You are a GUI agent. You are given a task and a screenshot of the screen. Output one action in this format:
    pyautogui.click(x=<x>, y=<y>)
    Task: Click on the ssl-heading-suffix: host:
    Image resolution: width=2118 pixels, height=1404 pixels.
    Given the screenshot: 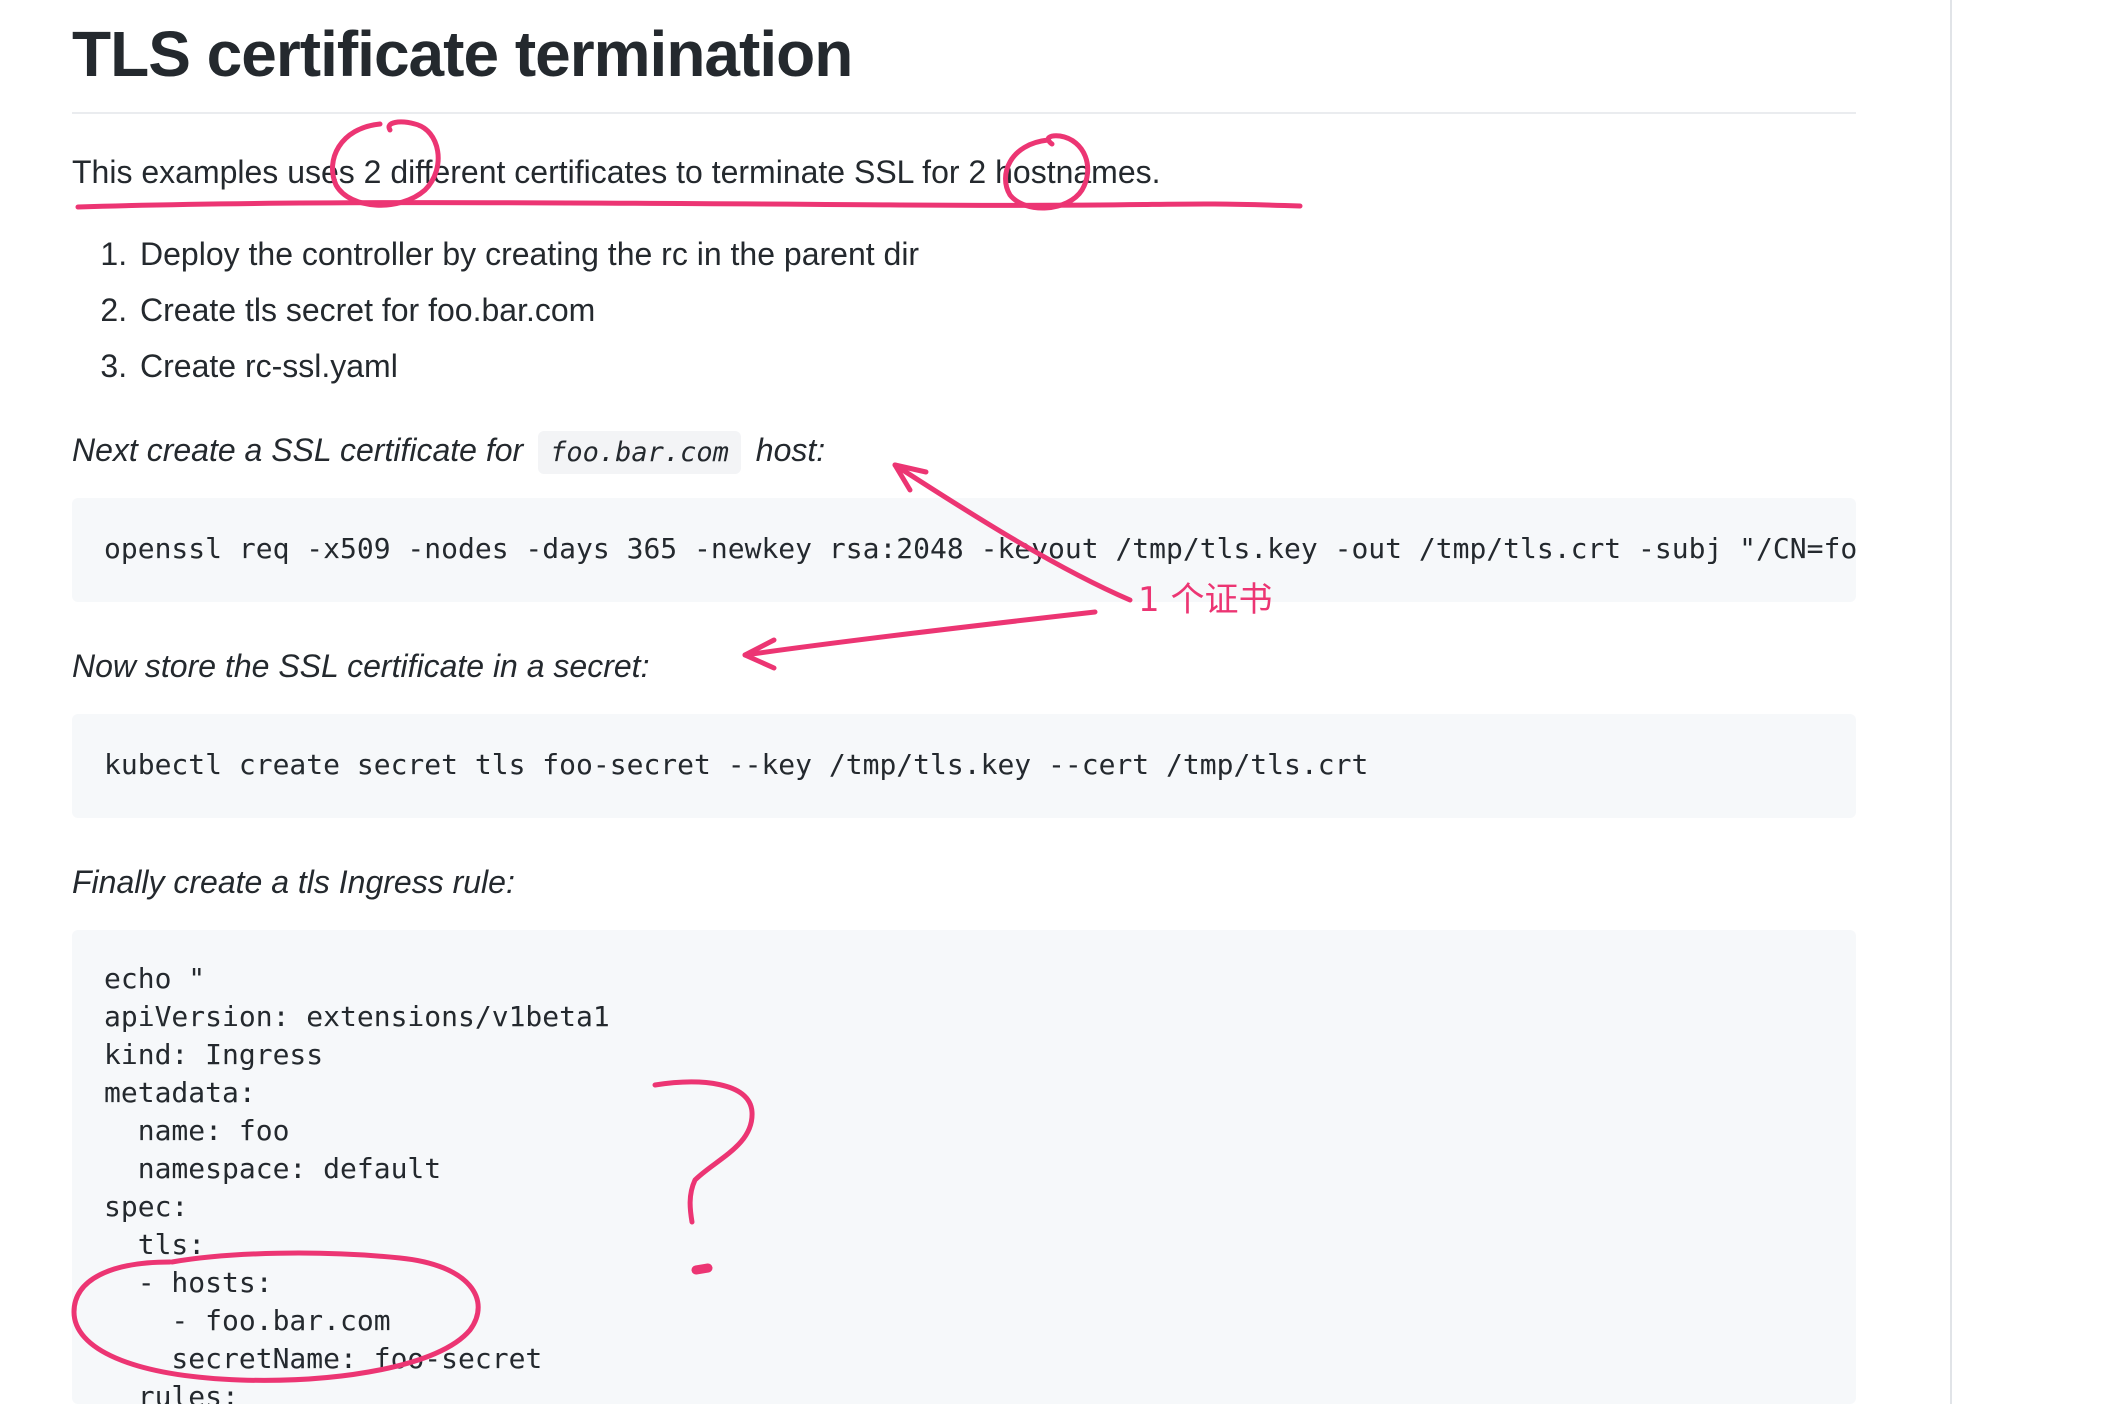 What is the action you would take?
    pyautogui.click(x=790, y=450)
    